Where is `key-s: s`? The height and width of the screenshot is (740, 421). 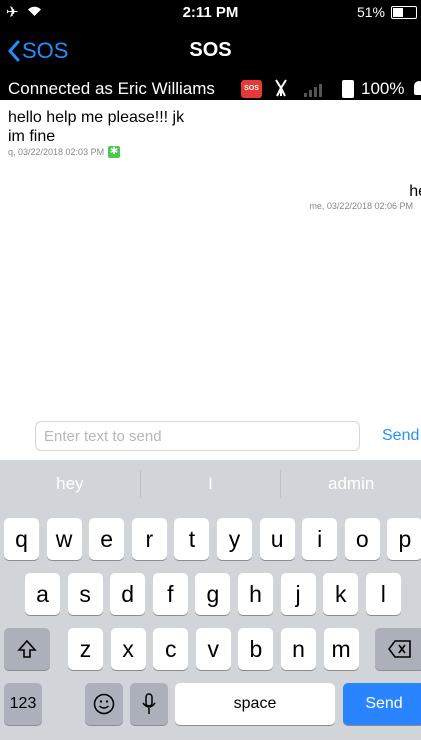 key-s: s is located at coordinates (85, 594).